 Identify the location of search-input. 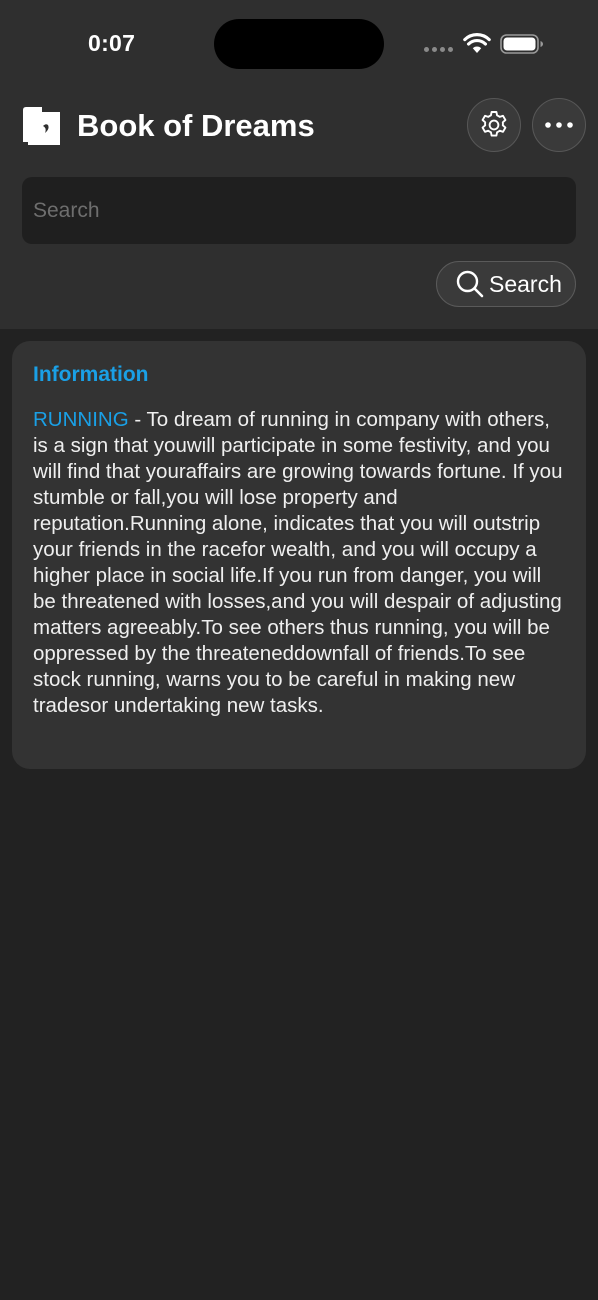
(299, 210).